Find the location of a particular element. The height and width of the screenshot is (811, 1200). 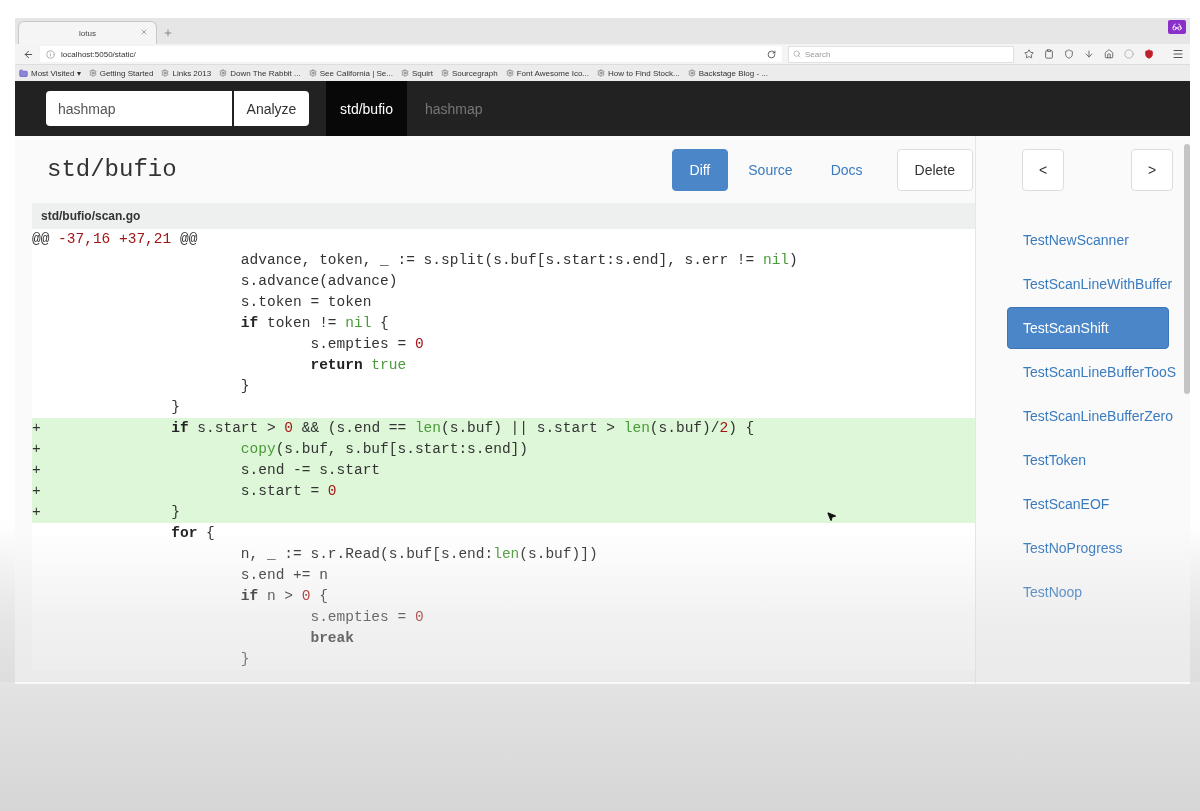

search-field: Search is located at coordinates (901, 54).